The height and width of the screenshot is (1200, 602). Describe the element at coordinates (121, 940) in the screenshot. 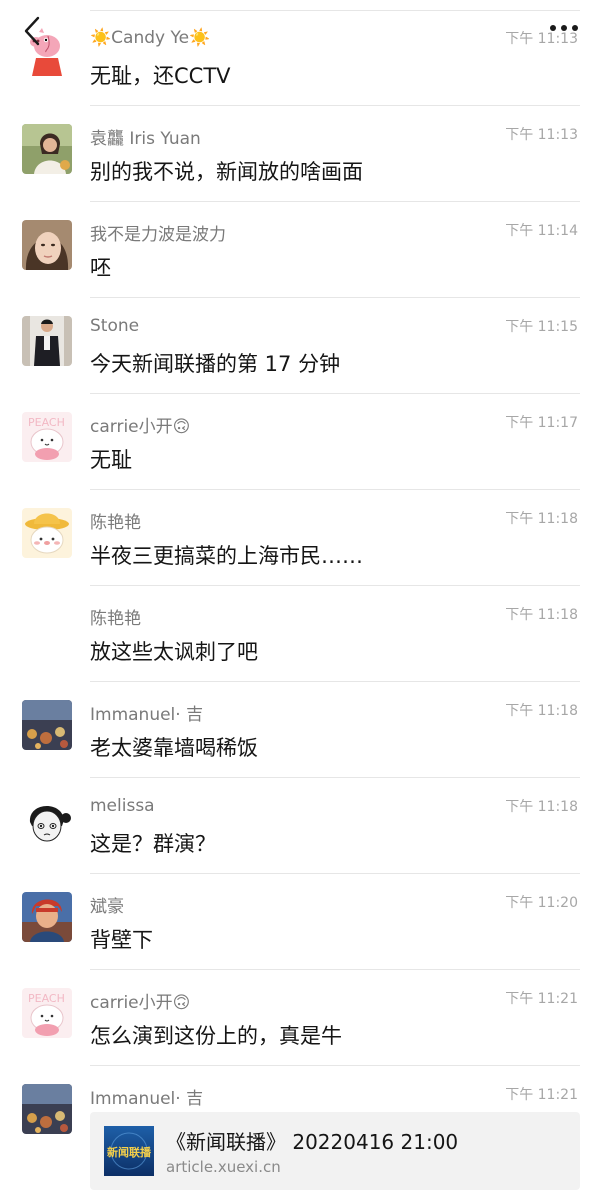

I see `message-text: 背壁下` at that location.